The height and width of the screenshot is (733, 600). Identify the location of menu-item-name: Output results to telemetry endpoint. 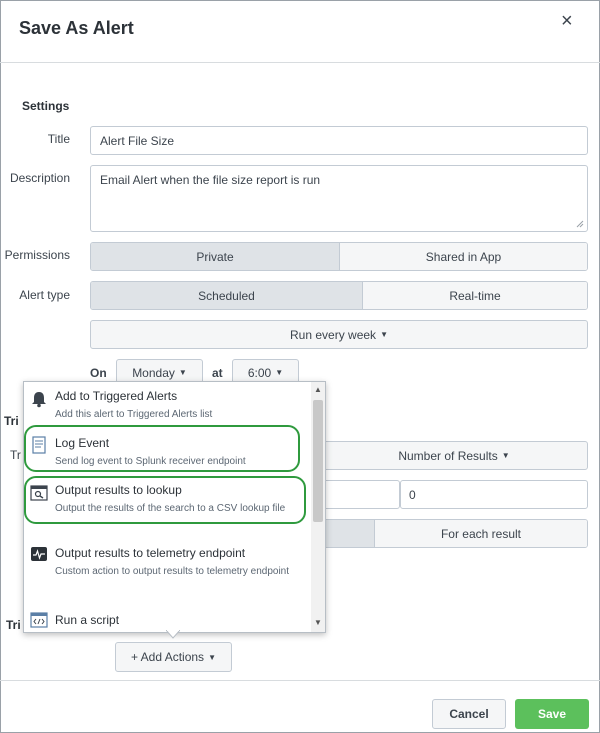
(150, 553).